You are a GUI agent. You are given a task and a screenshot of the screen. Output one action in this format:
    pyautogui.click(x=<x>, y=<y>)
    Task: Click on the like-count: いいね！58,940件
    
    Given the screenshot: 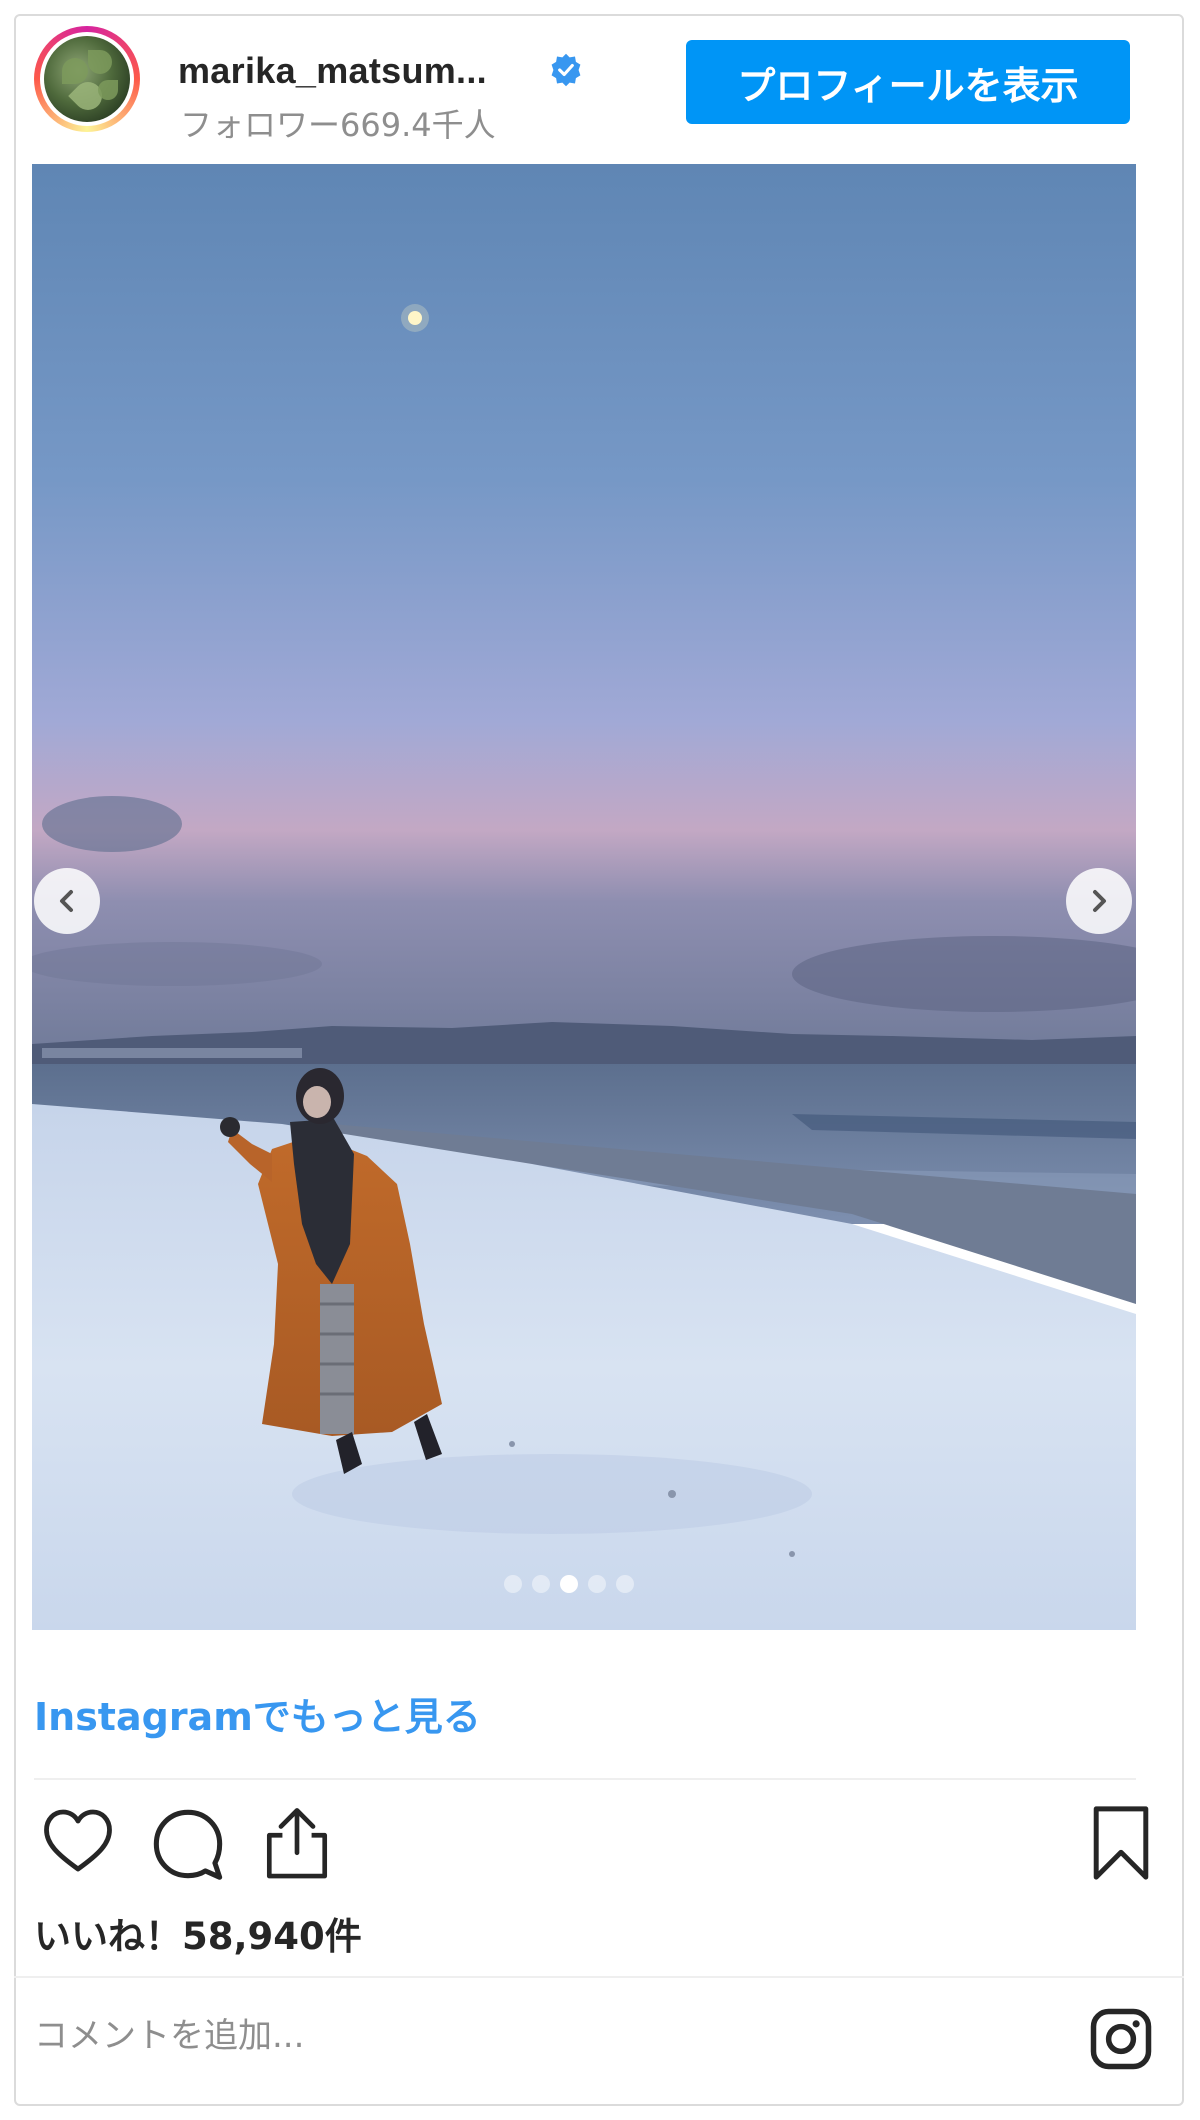 What is the action you would take?
    pyautogui.click(x=198, y=1936)
    